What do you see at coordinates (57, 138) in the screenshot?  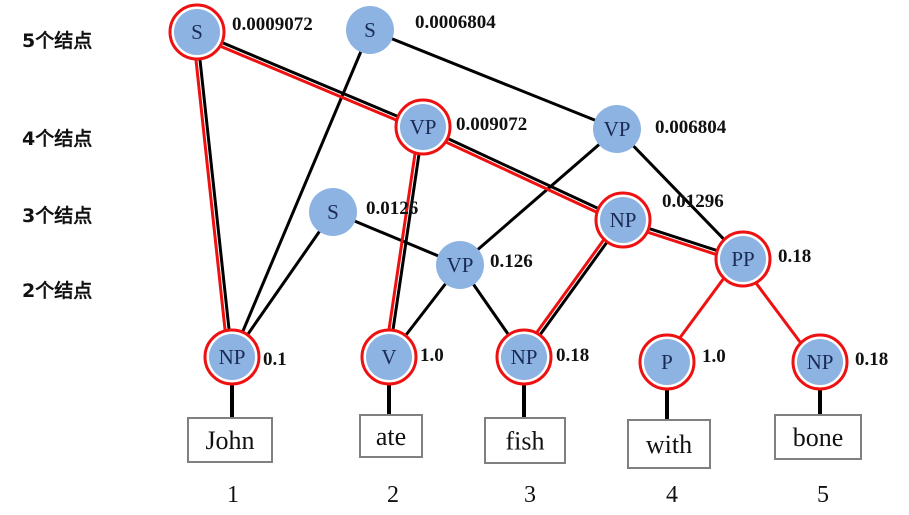 I see `row-label: 4个结点` at bounding box center [57, 138].